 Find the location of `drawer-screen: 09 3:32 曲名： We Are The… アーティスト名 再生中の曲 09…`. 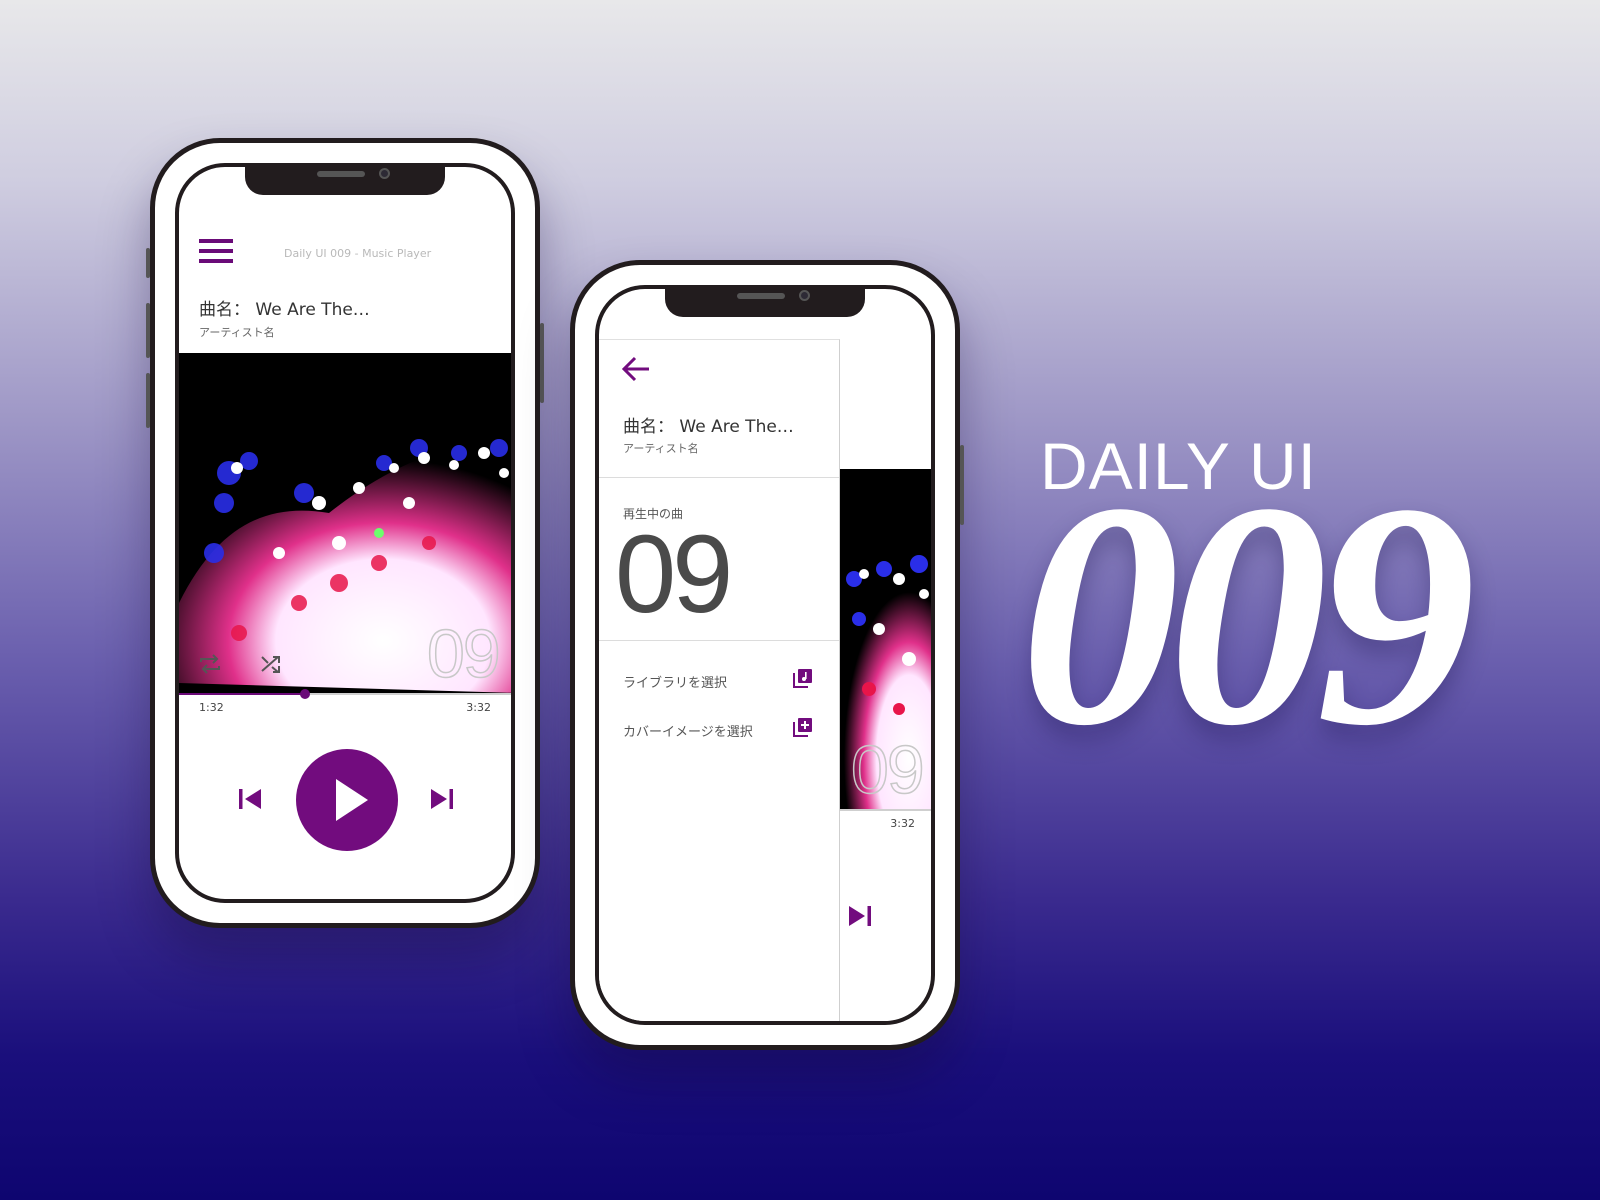

drawer-screen: 09 3:32 曲名： We Are The… アーティスト名 再生中の曲 09… is located at coordinates (765, 655).